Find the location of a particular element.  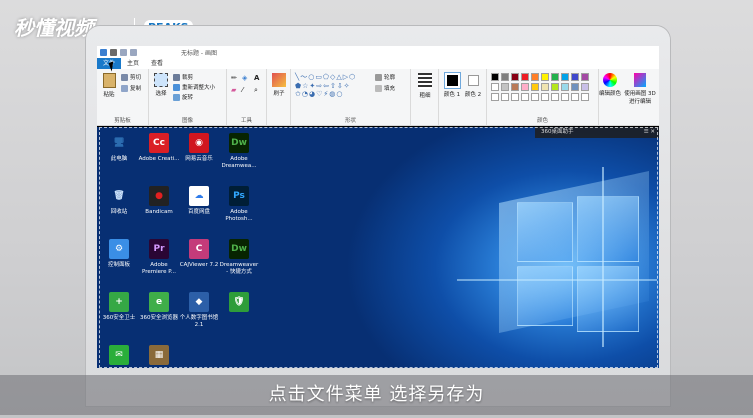

desktop-icon: ☁ 百度网盘 is located at coordinates (199, 201).